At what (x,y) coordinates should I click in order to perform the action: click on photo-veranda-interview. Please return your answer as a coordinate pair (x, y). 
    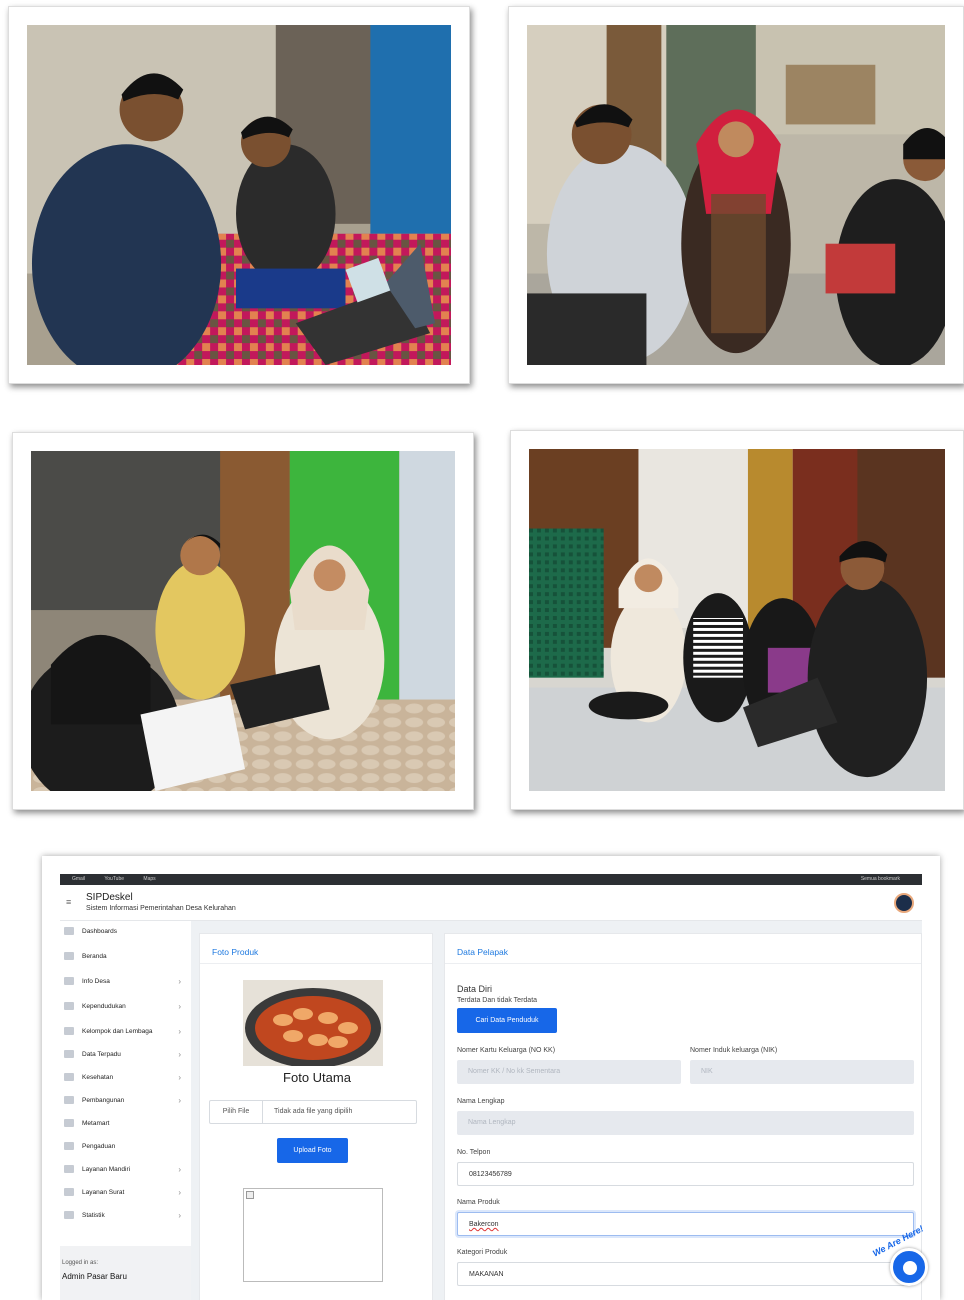
    Looking at the image, I should click on (736, 195).